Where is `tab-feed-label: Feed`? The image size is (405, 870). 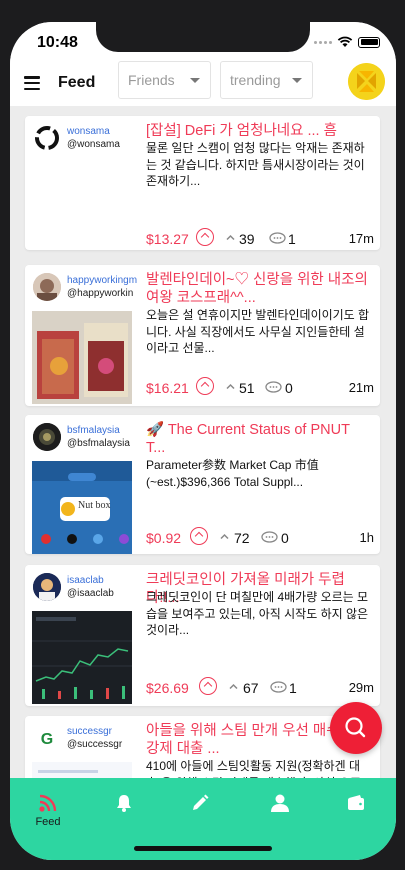 tab-feed-label: Feed is located at coordinates (48, 822).